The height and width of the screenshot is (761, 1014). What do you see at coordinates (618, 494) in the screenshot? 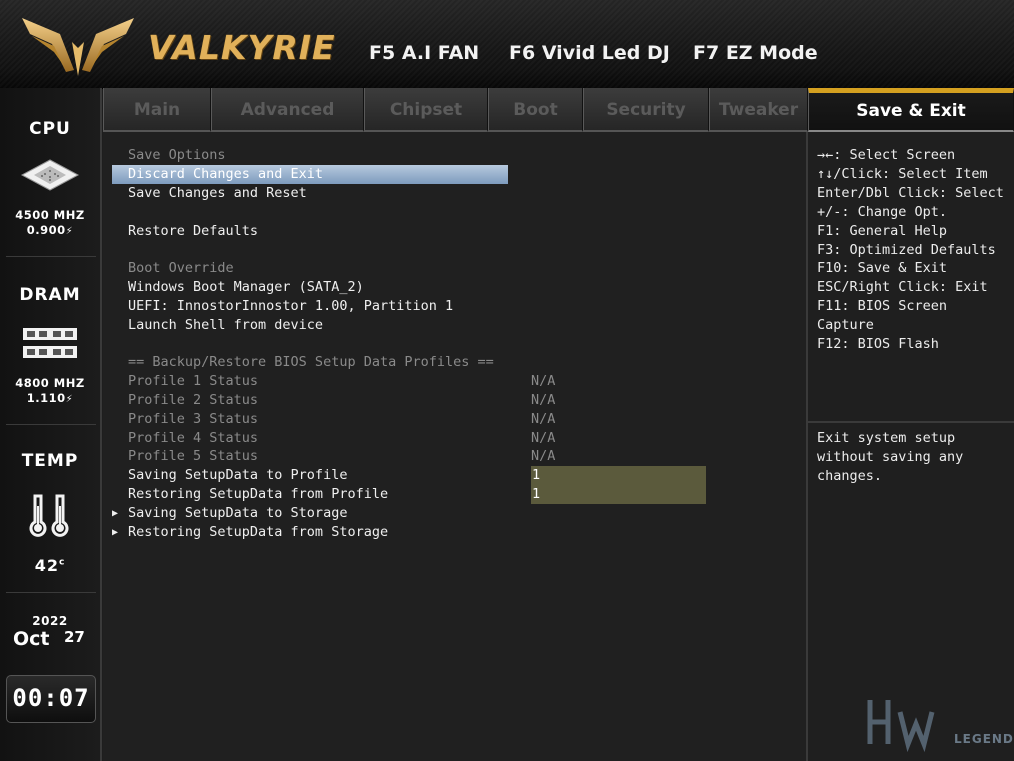
I see `restoring-setupdata-profile-field: 1` at bounding box center [618, 494].